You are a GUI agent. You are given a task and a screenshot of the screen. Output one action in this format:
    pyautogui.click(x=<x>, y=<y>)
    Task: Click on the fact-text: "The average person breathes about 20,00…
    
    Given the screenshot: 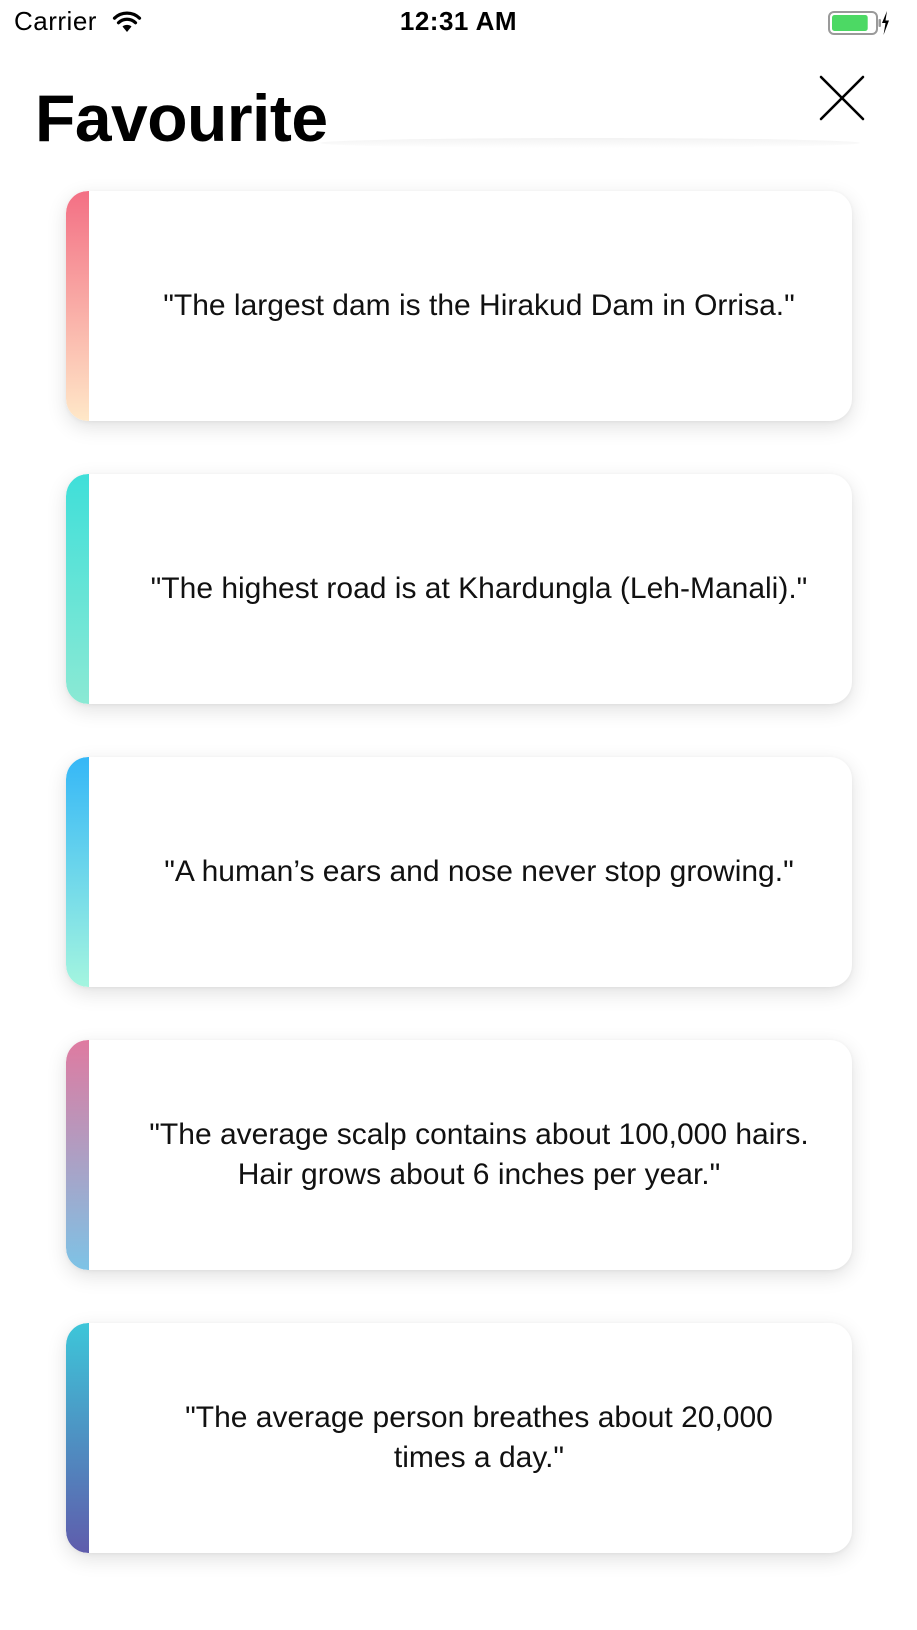 What is the action you would take?
    pyautogui.click(x=479, y=1437)
    